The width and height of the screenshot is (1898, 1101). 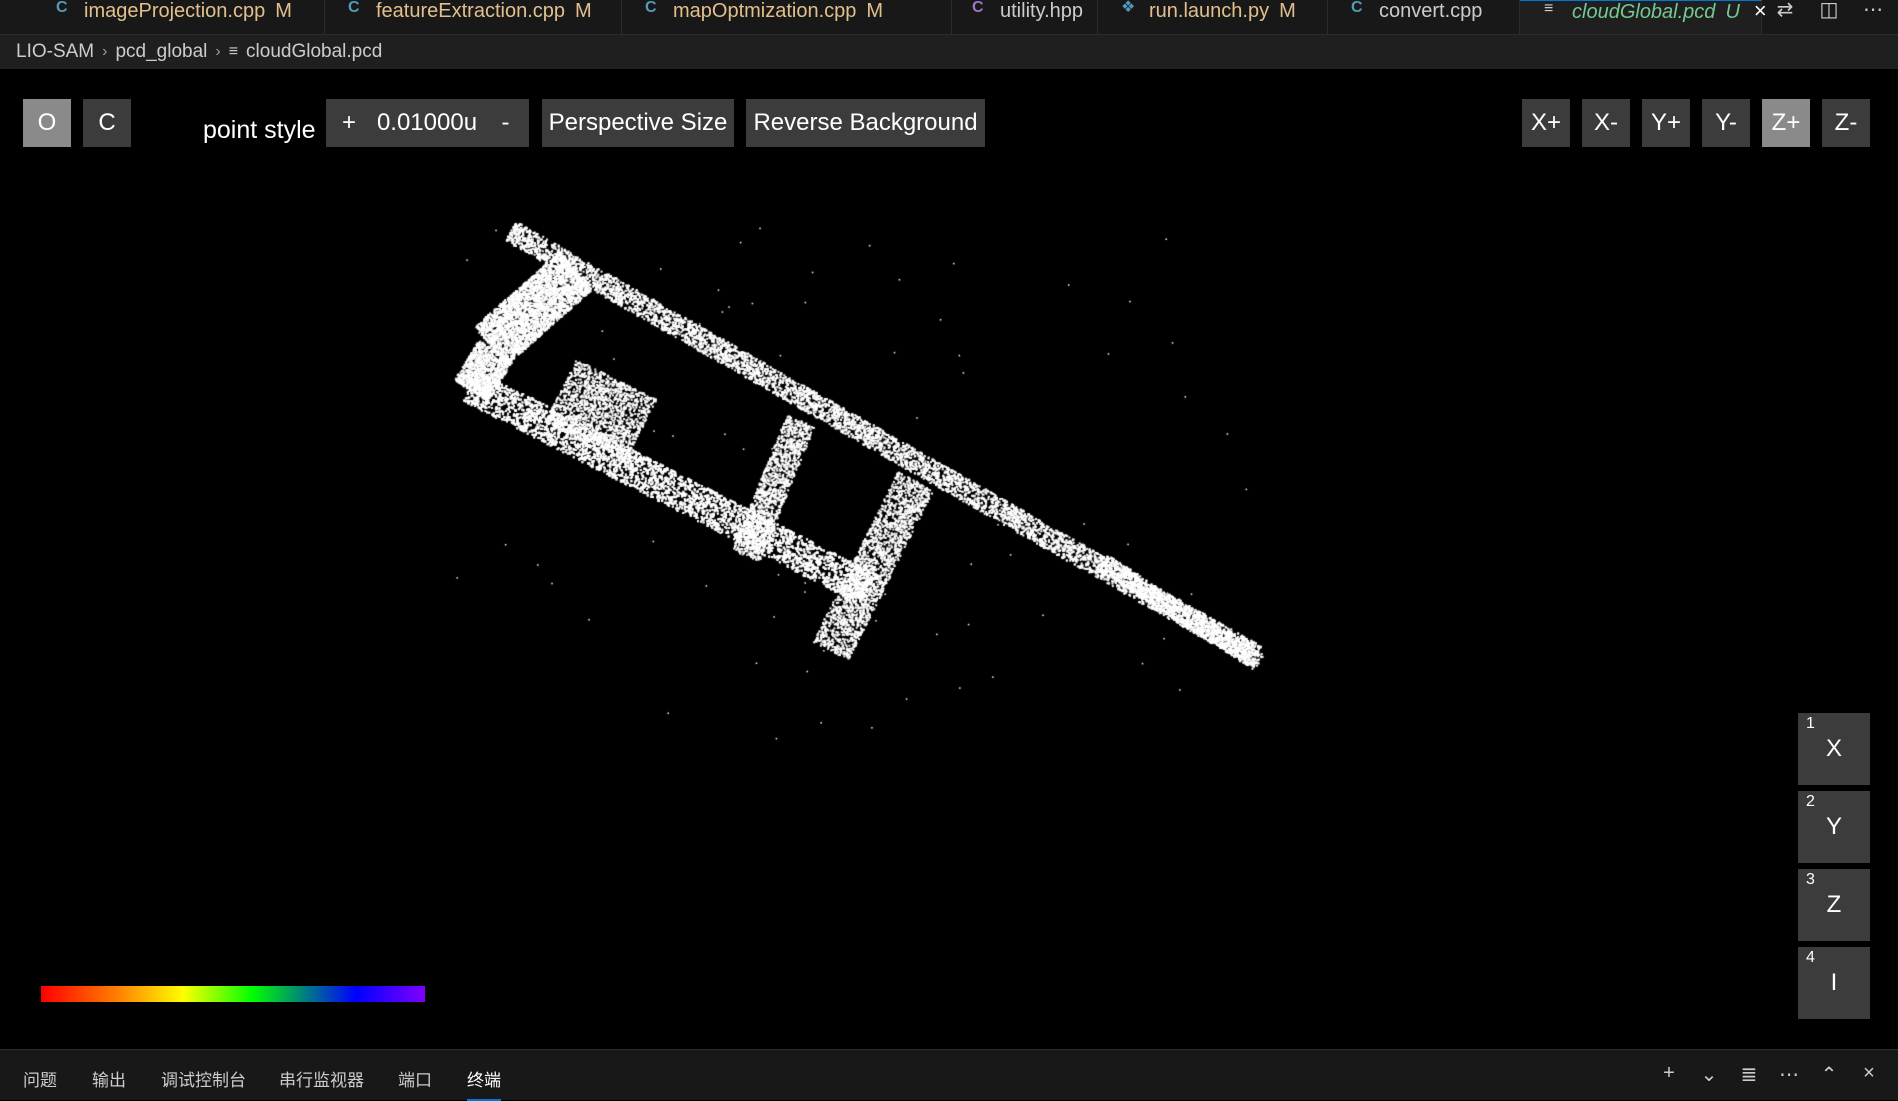 I want to click on reverse-background-button: Reverse Background, so click(x=865, y=123).